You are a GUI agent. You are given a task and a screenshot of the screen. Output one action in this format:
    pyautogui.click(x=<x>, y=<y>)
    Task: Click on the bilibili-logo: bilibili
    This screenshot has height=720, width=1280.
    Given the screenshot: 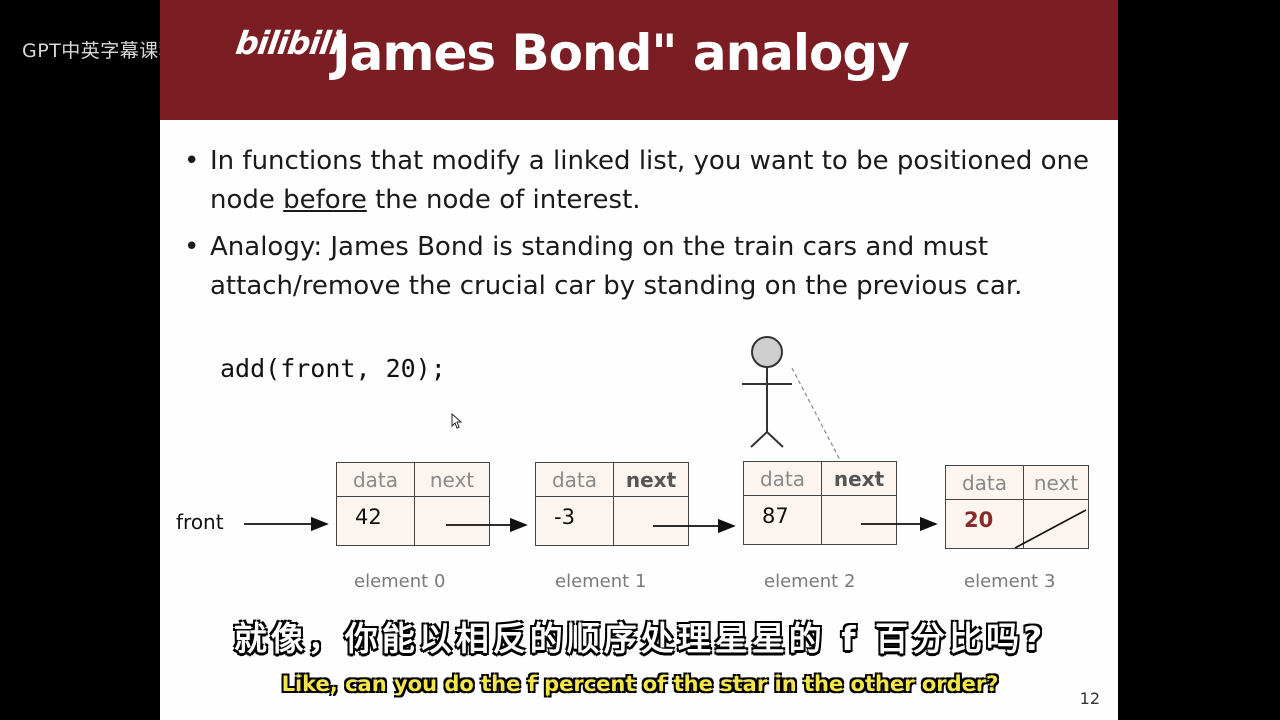 What is the action you would take?
    pyautogui.click(x=288, y=43)
    